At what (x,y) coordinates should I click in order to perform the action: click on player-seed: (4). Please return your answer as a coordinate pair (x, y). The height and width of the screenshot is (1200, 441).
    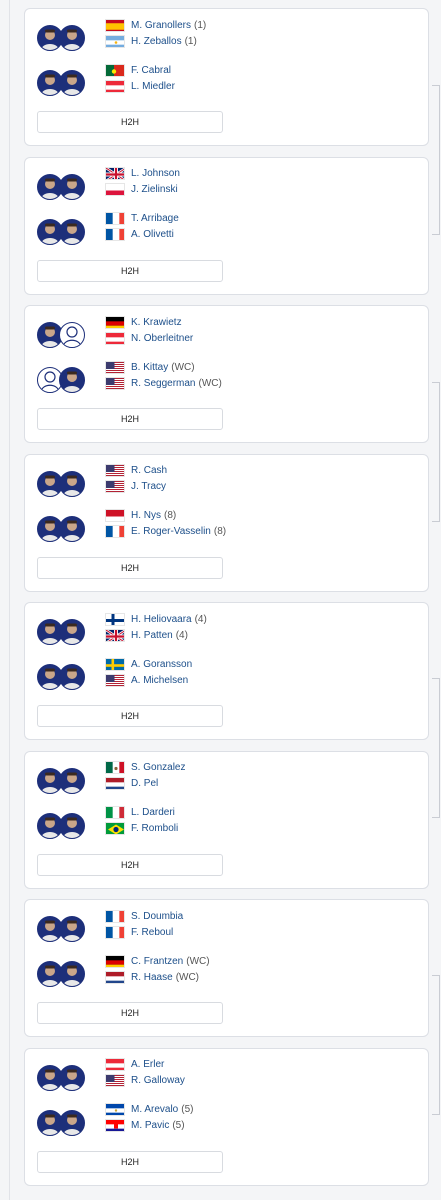
    Looking at the image, I should click on (181, 635).